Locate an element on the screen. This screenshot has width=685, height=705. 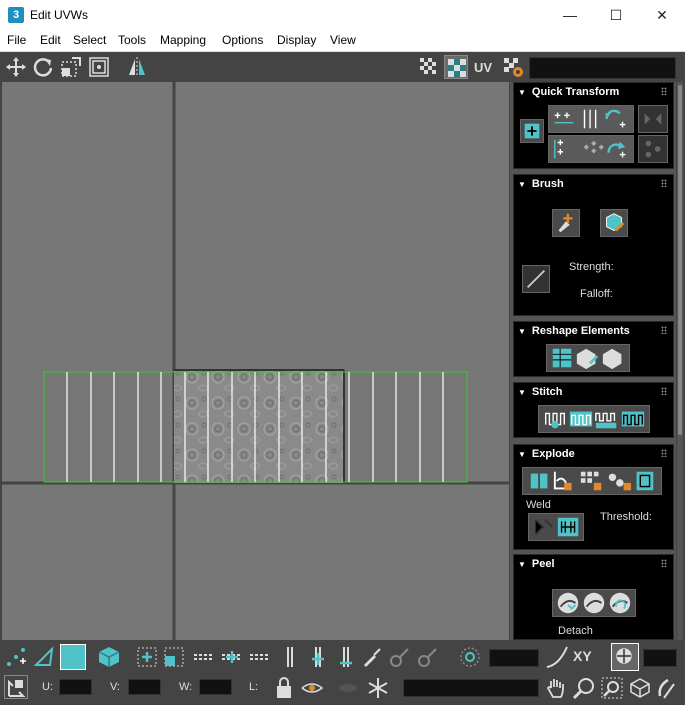
align-horizontal-icon is located at coordinates (591, 119).